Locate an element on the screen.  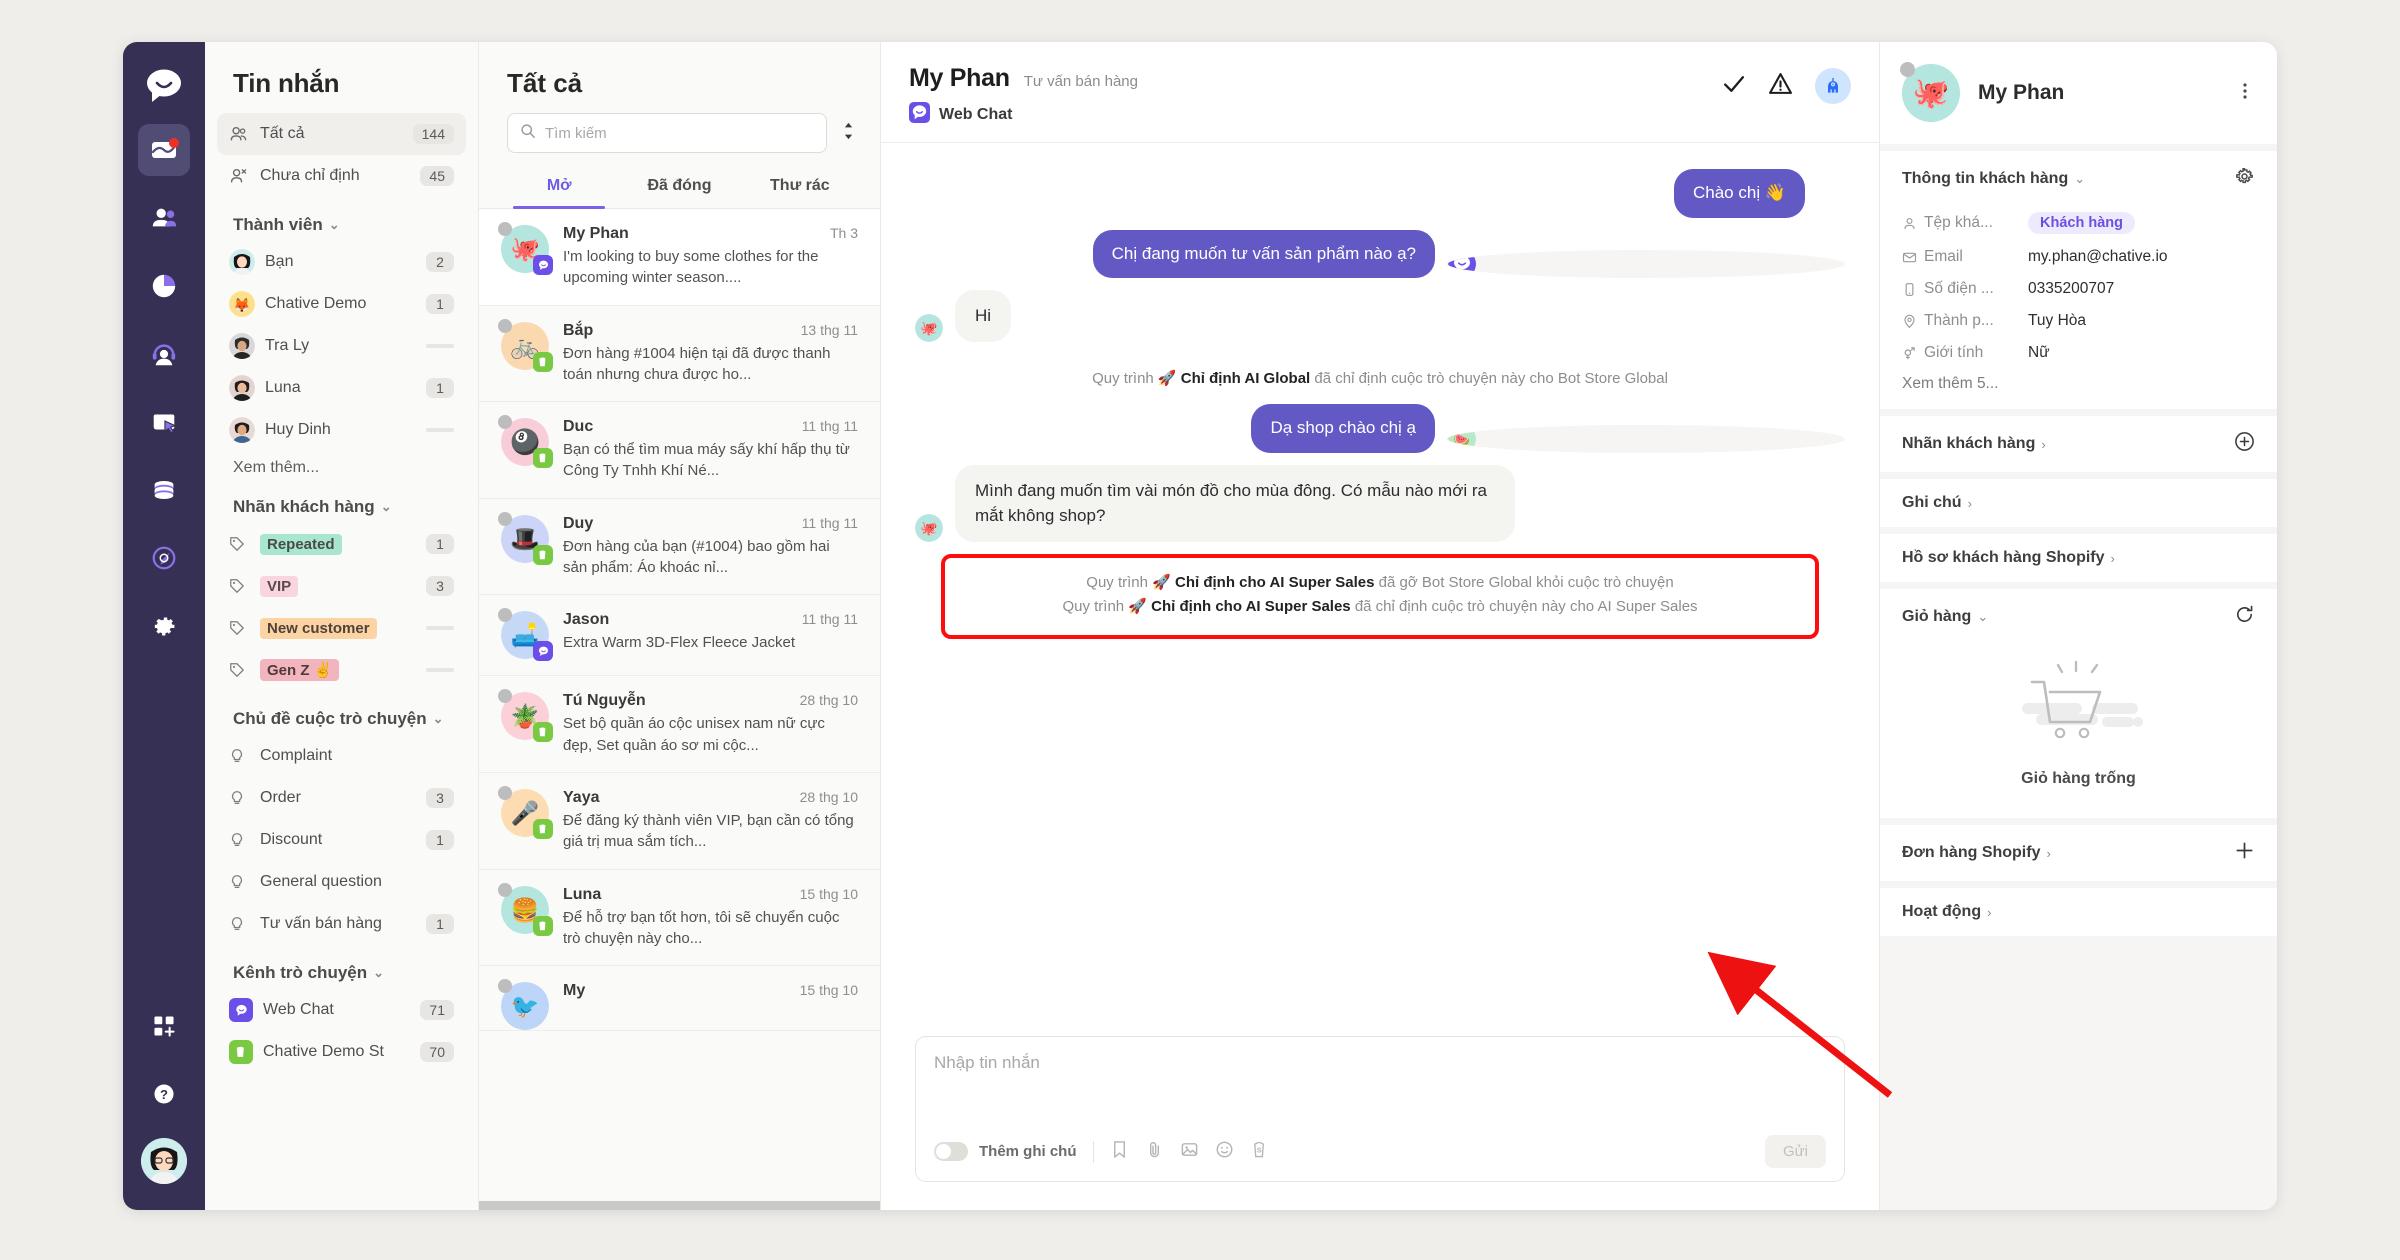
sidebar-section-topics: Chủ đề cuộc trò chuyện ⌄ is located at coordinates (341, 713).